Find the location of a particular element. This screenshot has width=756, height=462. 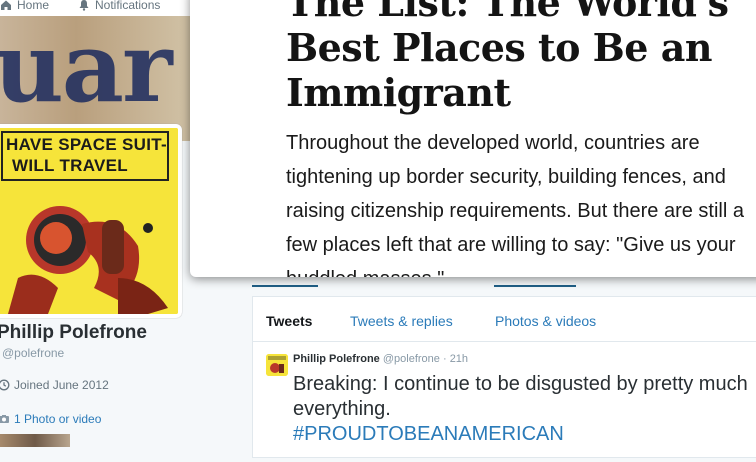

tweet-avatar is located at coordinates (277, 365).